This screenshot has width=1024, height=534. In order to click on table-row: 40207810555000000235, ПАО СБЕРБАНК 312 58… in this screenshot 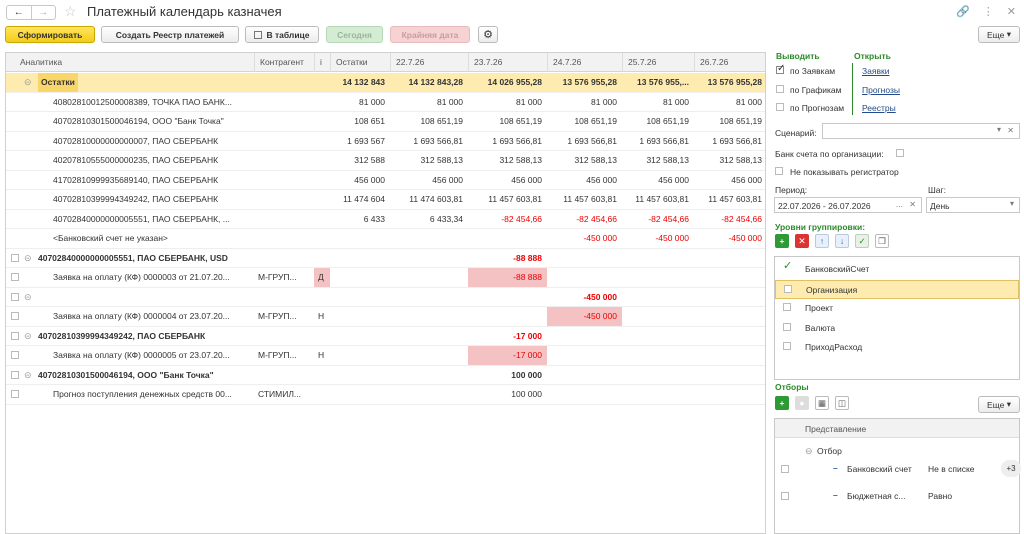, I will do `click(385, 161)`.